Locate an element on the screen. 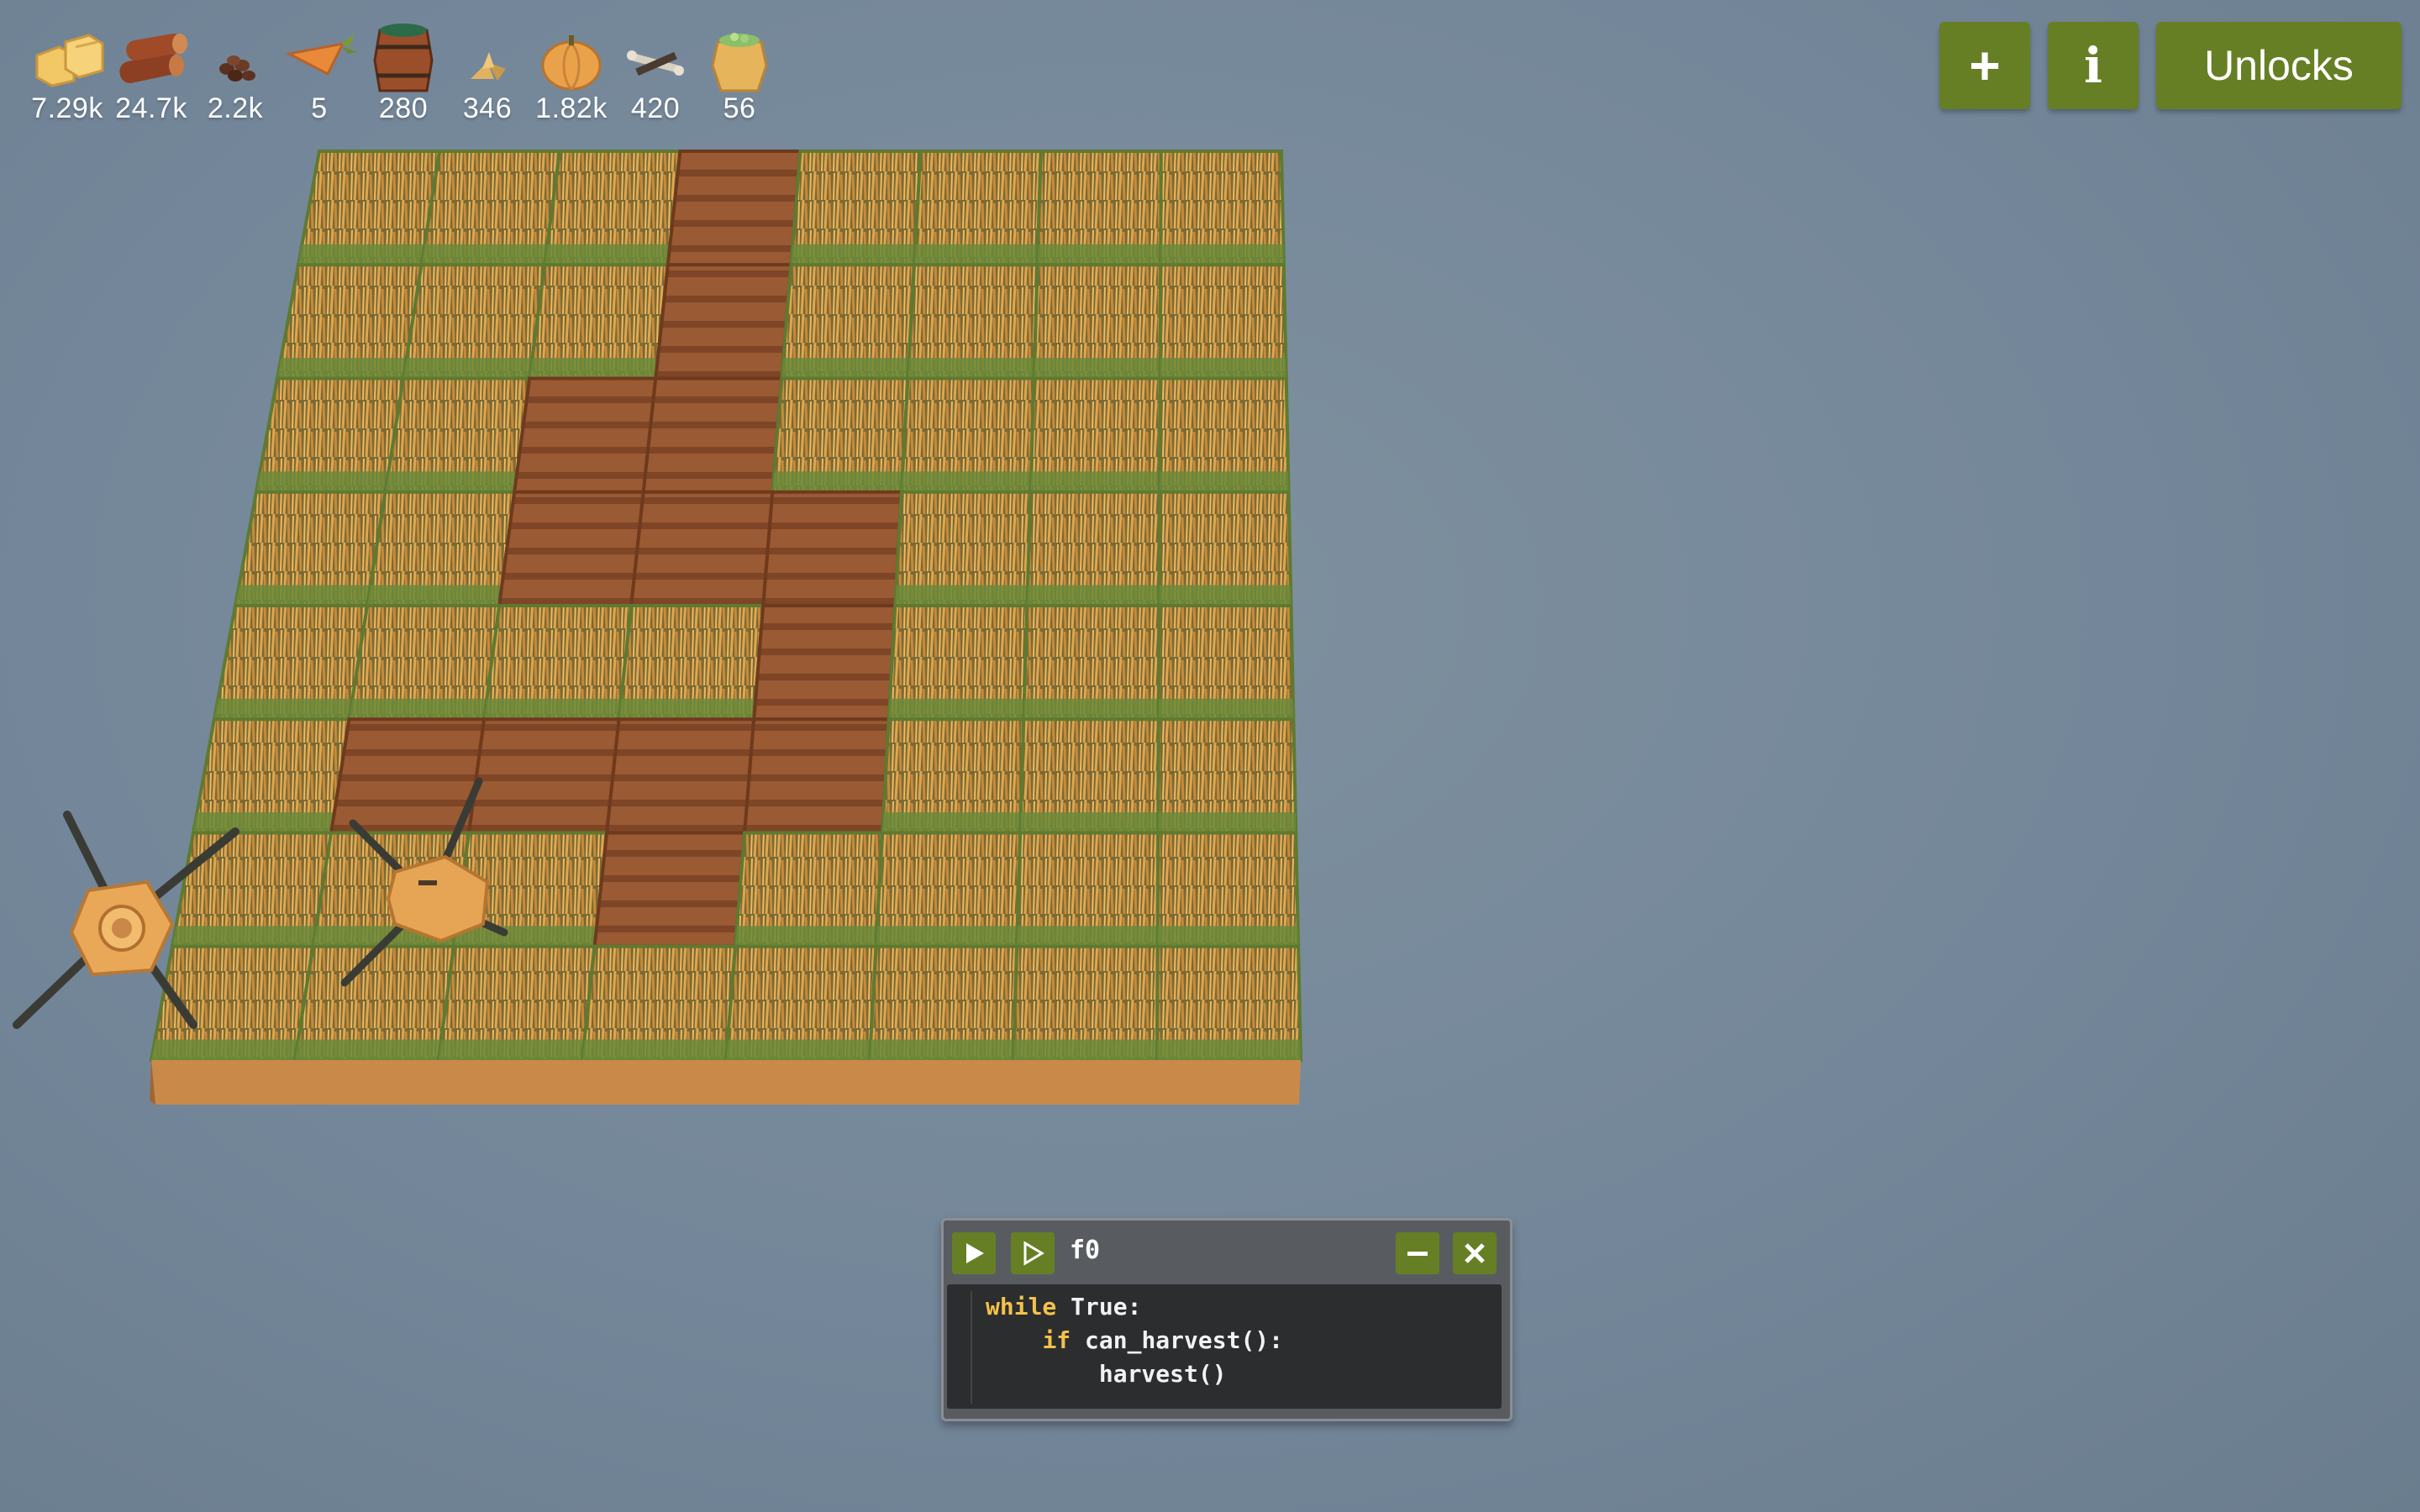  carrot-icon is located at coordinates (321, 55).